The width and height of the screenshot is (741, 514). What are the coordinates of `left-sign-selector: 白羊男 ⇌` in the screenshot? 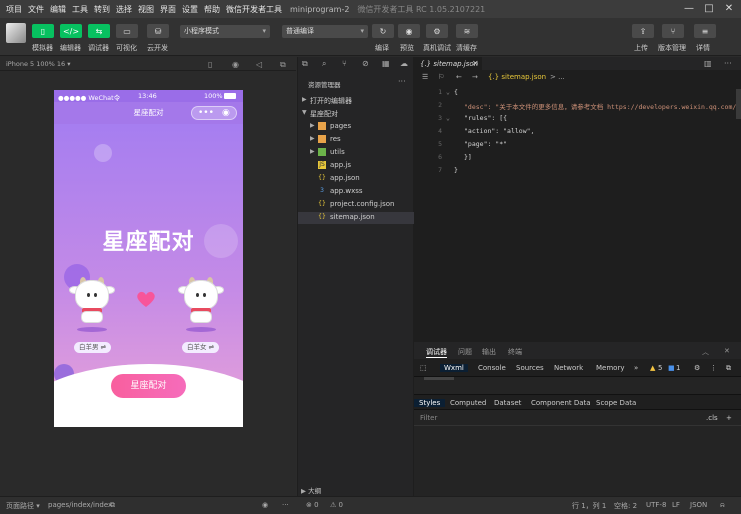 It's located at (93, 347).